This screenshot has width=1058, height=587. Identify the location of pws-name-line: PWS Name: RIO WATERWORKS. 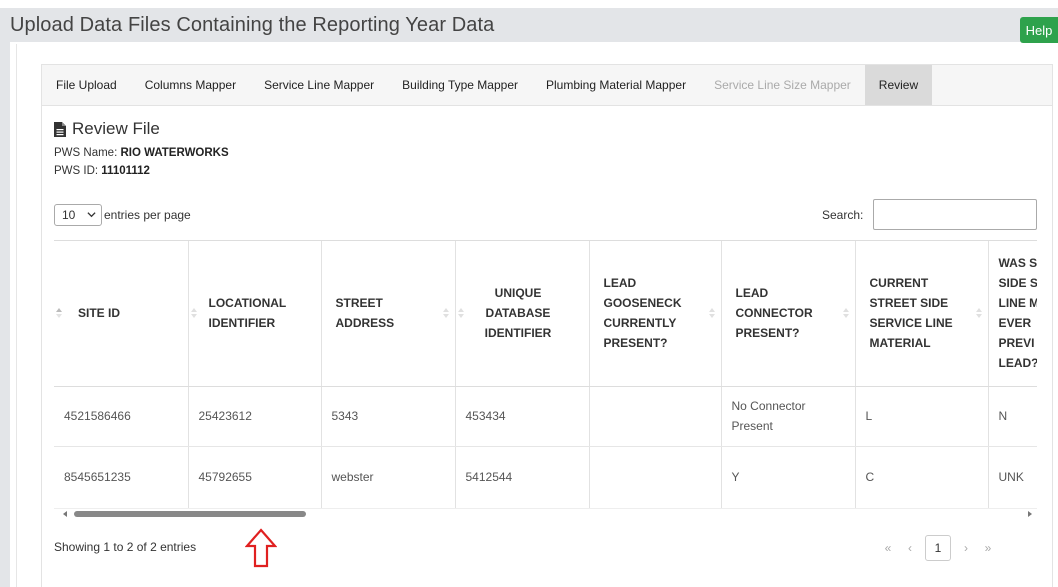
(354, 153).